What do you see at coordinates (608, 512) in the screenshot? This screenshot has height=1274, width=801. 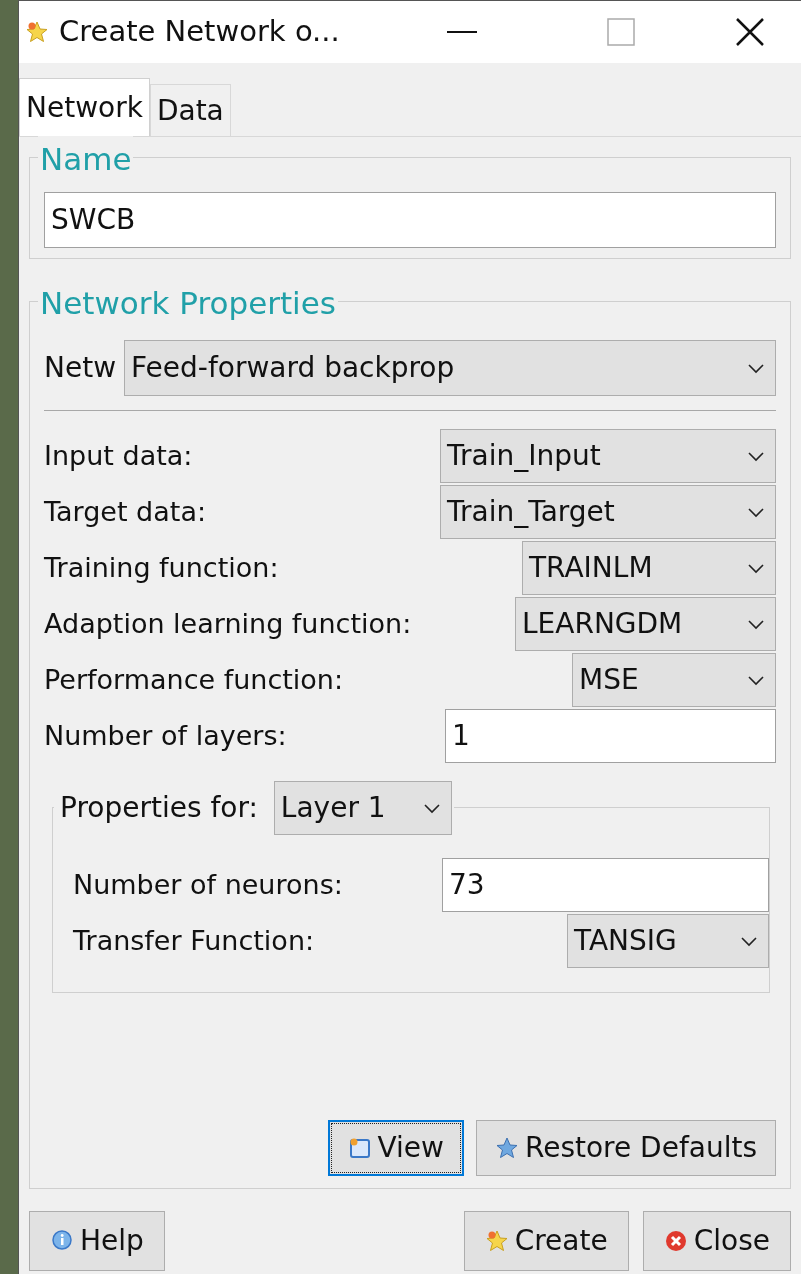 I see `dropdown: Train_Target` at bounding box center [608, 512].